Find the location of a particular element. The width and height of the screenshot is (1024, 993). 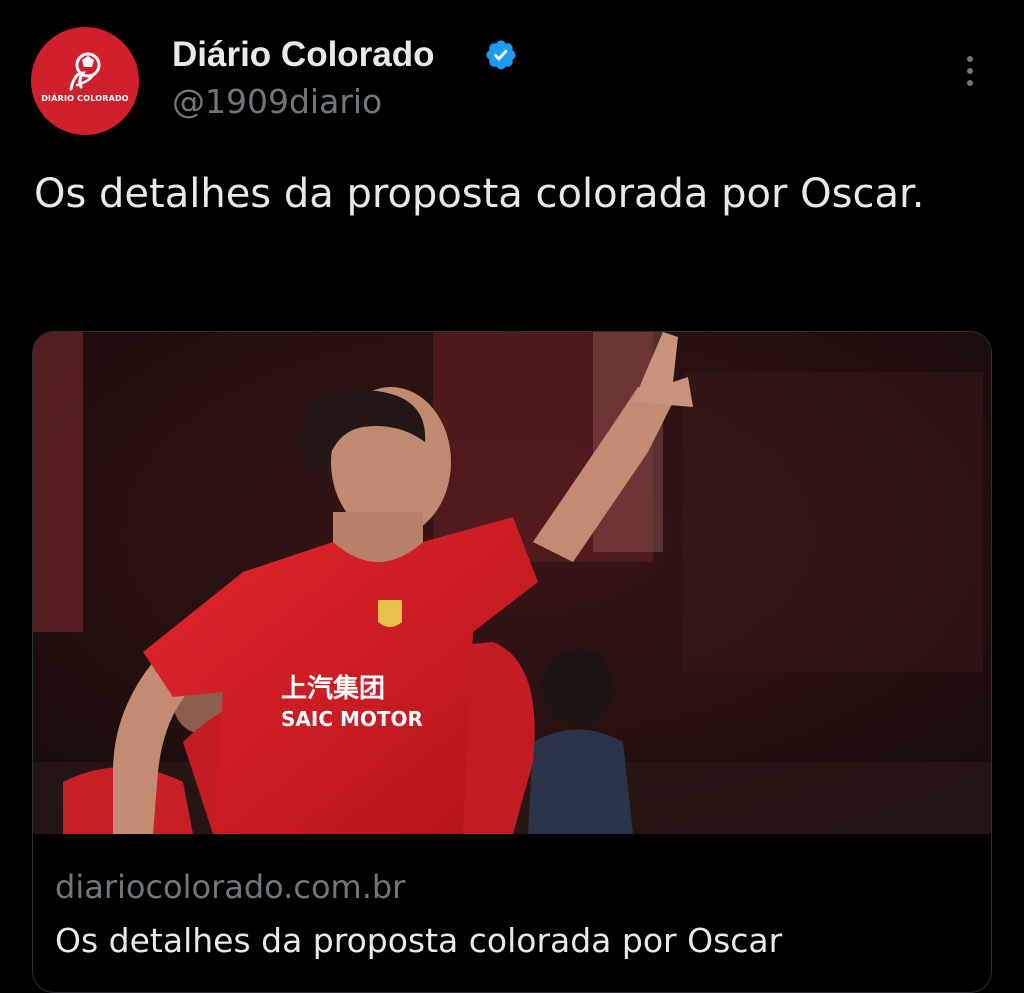

jersey-sponsor-cn: 上汽集团 is located at coordinates (333, 688).